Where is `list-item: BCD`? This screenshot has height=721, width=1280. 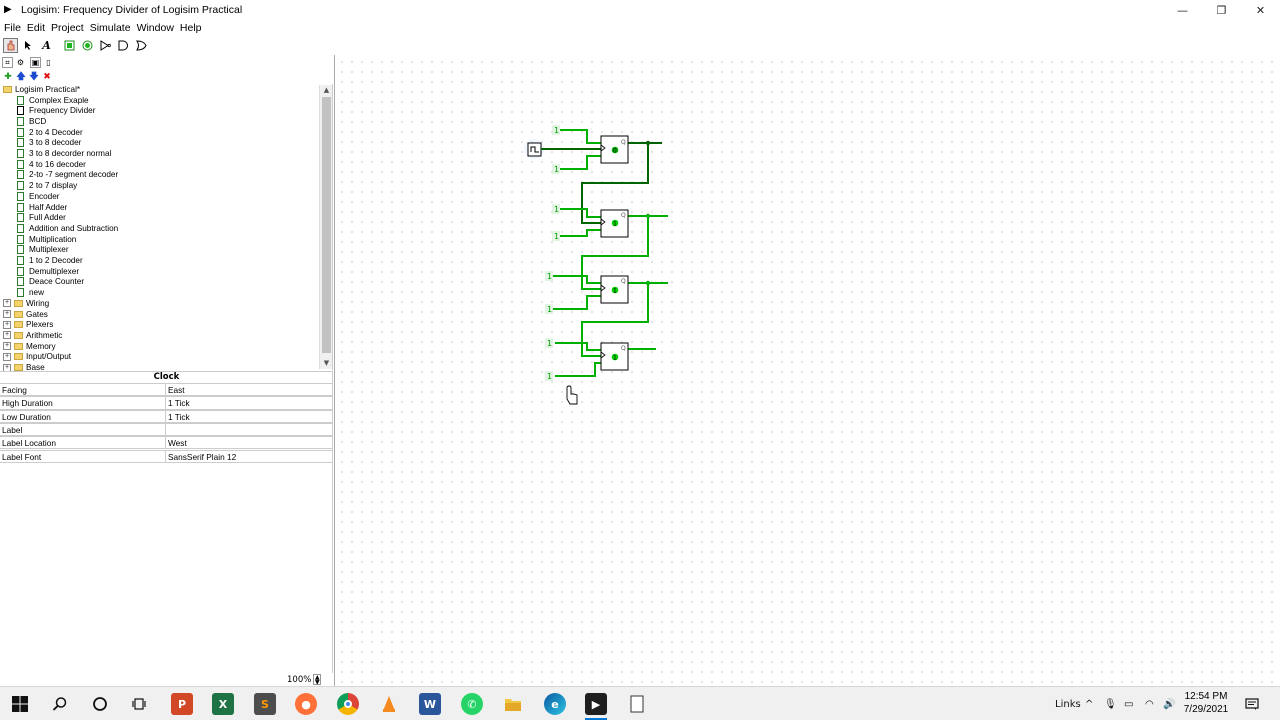
list-item: BCD is located at coordinates (31, 121).